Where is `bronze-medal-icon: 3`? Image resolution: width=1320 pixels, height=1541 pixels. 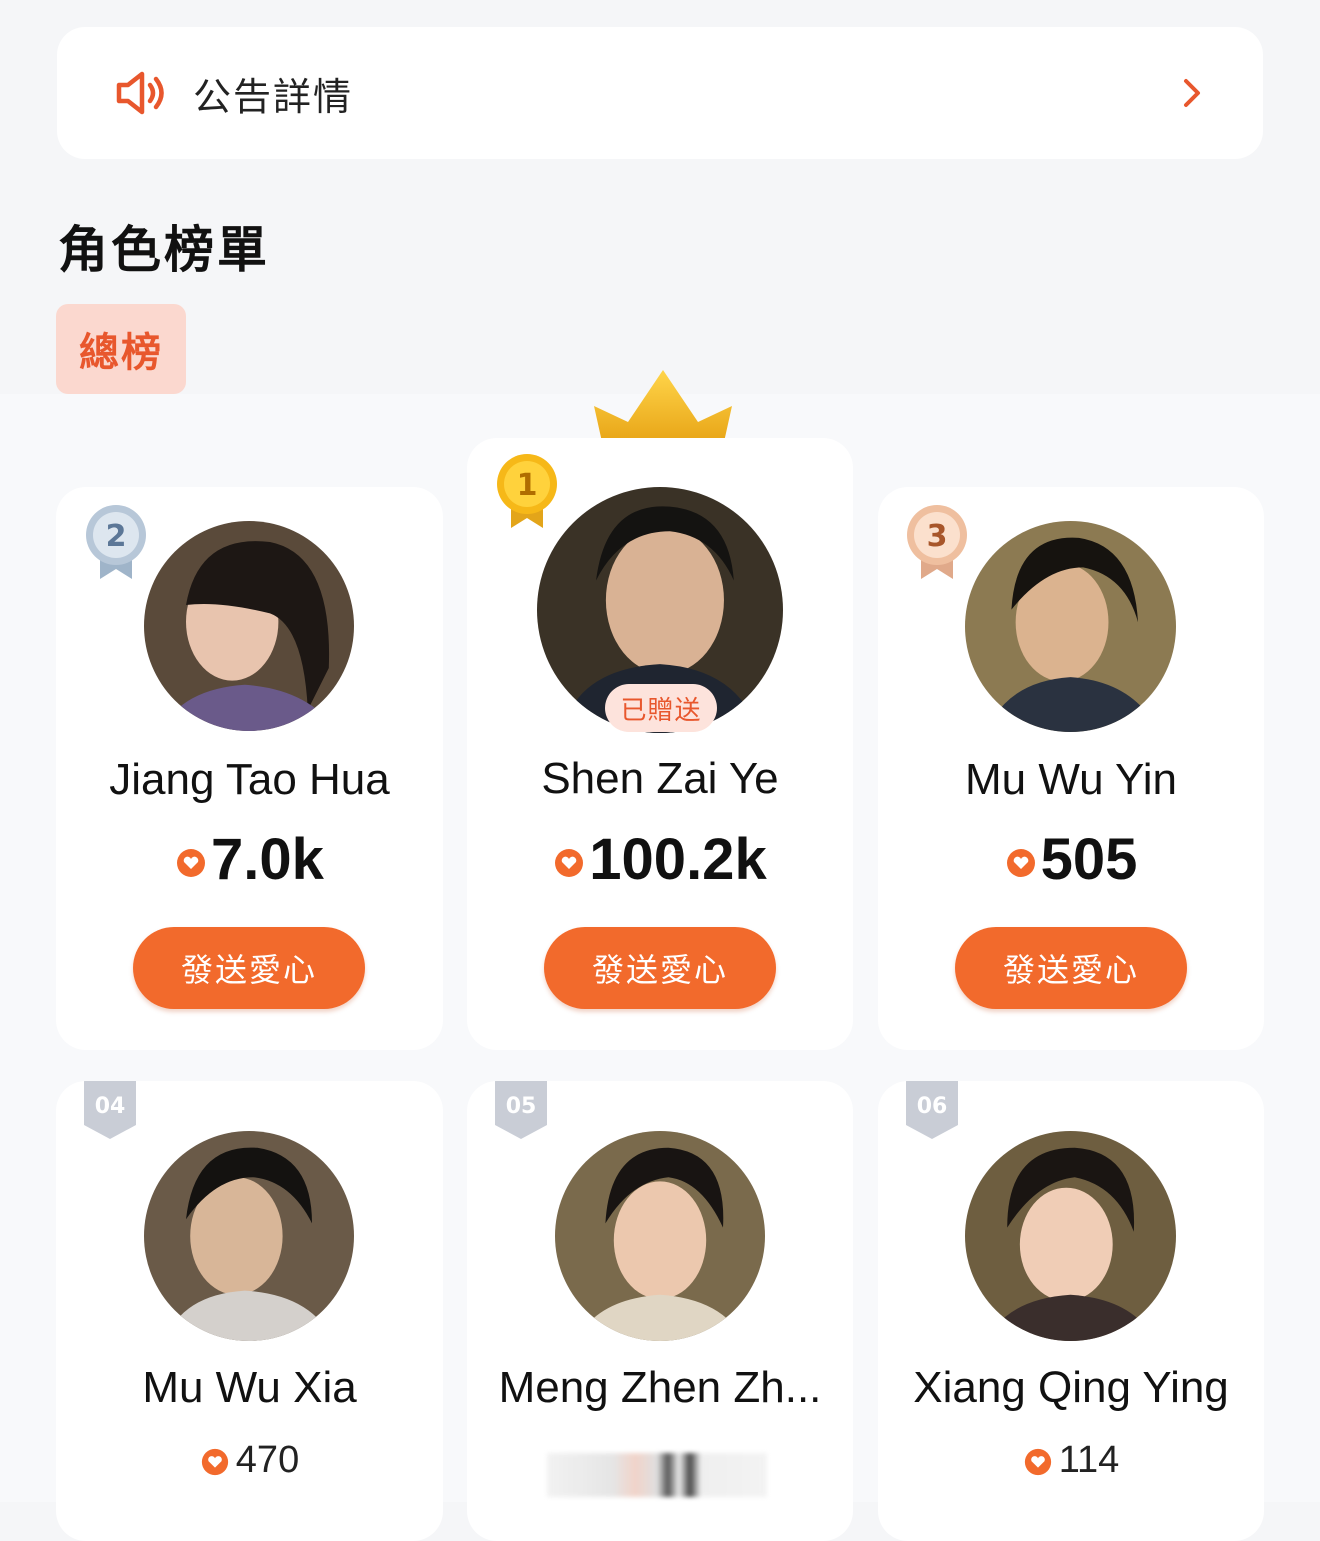 bronze-medal-icon: 3 is located at coordinates (937, 542).